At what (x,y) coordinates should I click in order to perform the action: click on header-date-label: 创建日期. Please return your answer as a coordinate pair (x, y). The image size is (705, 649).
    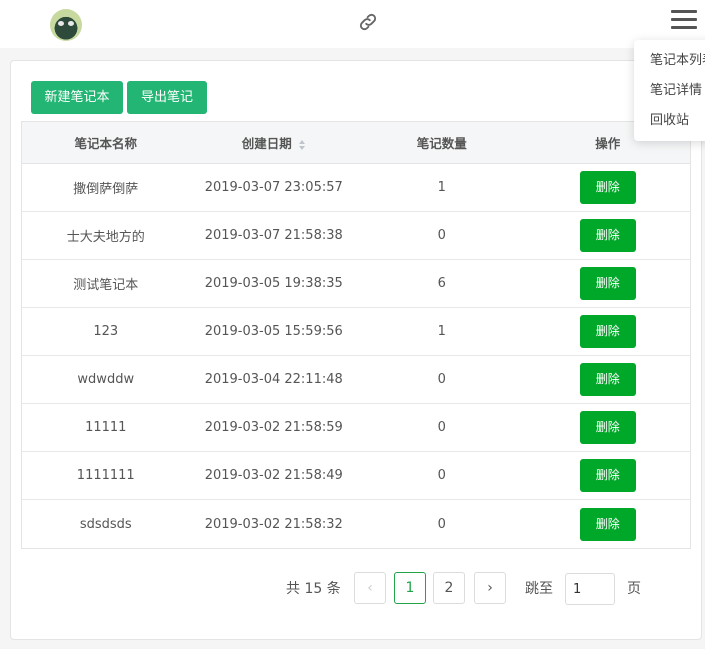
    Looking at the image, I should click on (266, 143).